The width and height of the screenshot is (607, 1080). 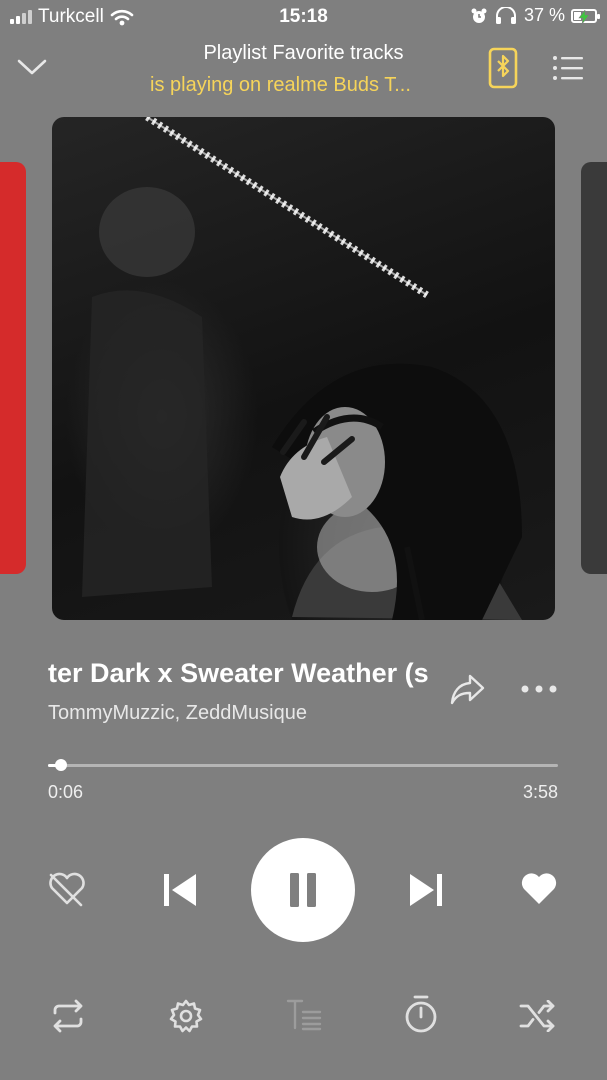 I want to click on charging-bolt-icon, so click(x=584, y=16).